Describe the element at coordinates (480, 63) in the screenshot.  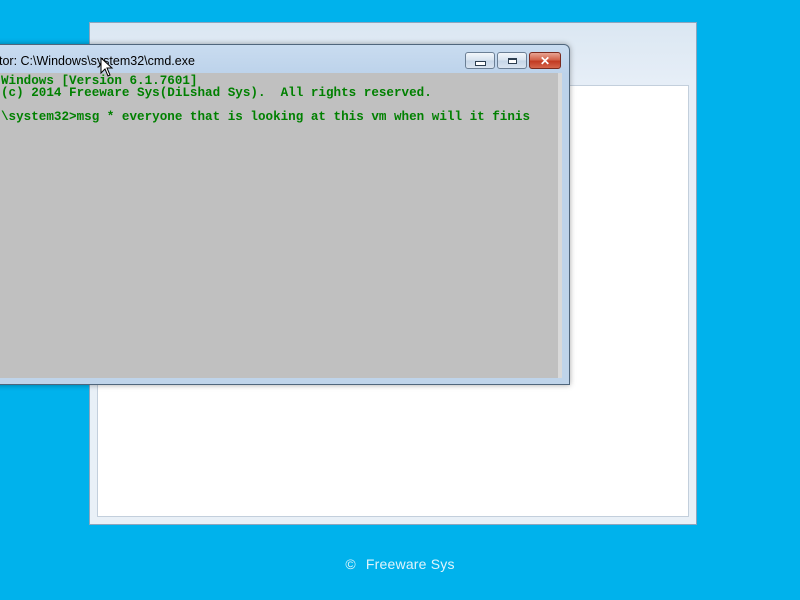
I see `minimize-icon` at that location.